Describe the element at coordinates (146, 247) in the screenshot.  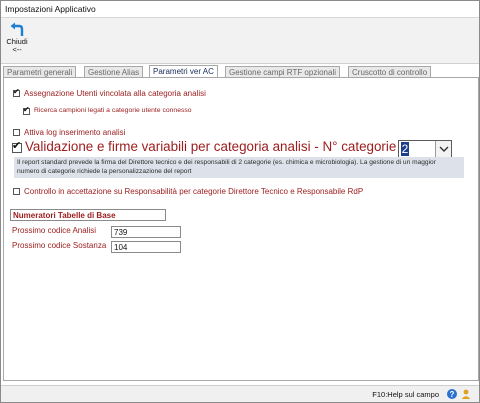
I see `prossimo-codice-sostanza-input: 104` at that location.